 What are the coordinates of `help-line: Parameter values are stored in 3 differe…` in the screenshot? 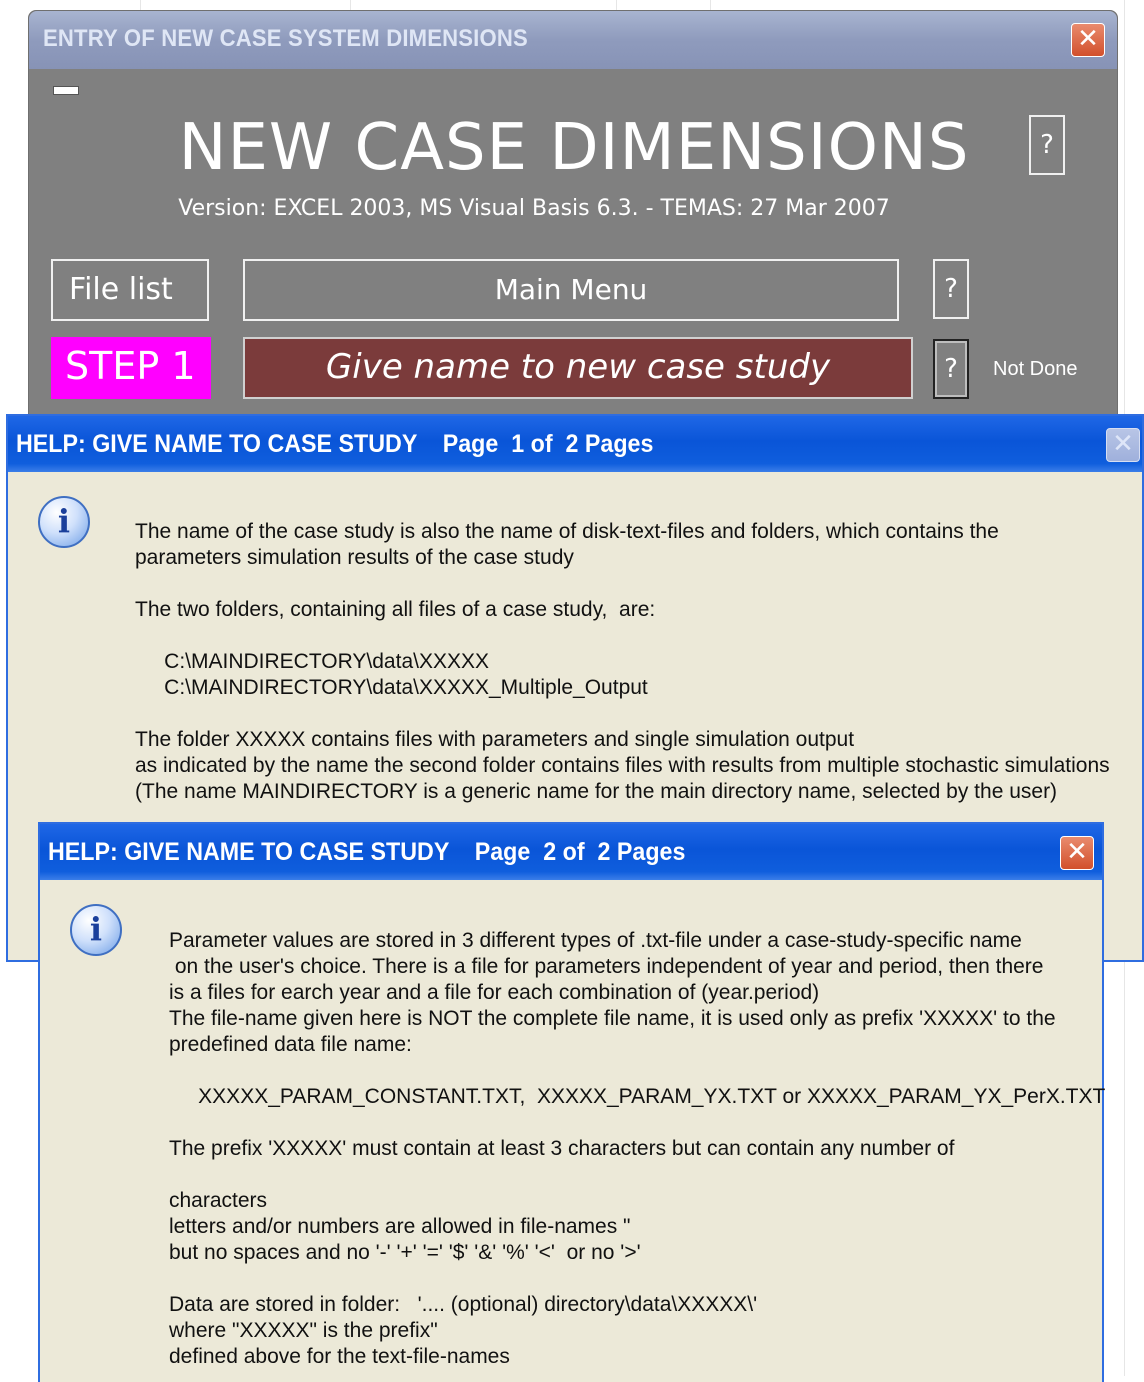 It's located at (595, 940).